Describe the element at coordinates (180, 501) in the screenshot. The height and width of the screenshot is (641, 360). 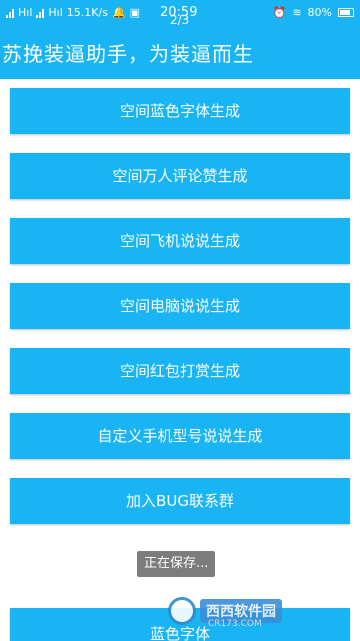
I see `join-bug-group-button: 加入BUG联系群` at that location.